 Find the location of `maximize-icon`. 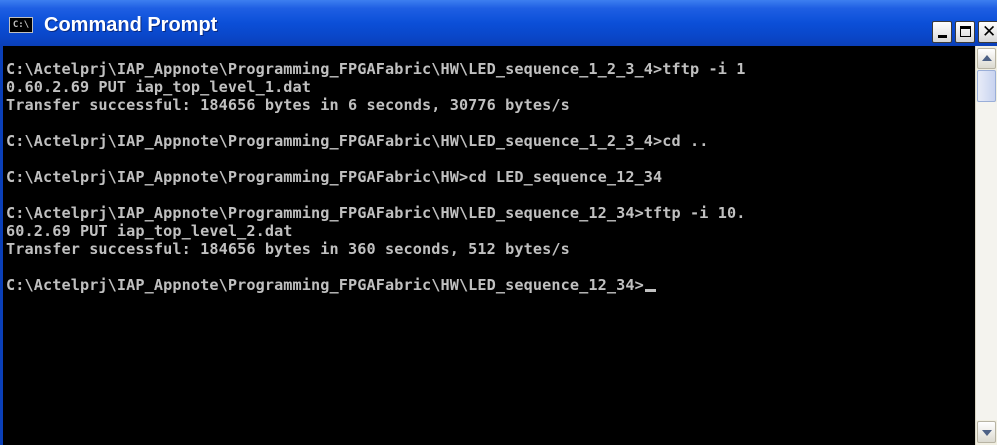

maximize-icon is located at coordinates (965, 31).